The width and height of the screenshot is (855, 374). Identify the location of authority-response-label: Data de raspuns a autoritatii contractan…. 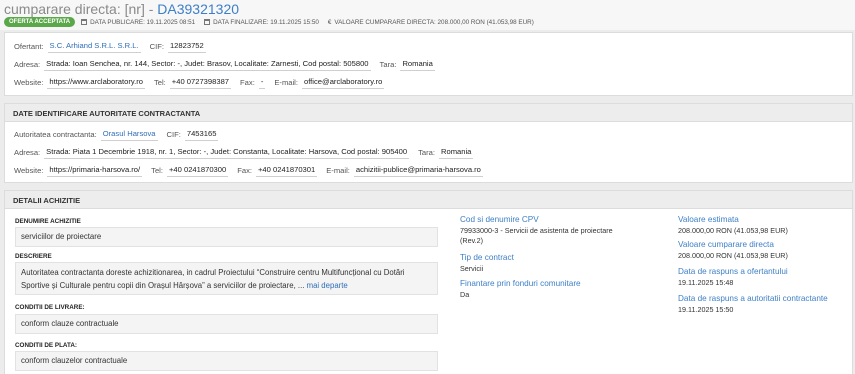
(753, 298).